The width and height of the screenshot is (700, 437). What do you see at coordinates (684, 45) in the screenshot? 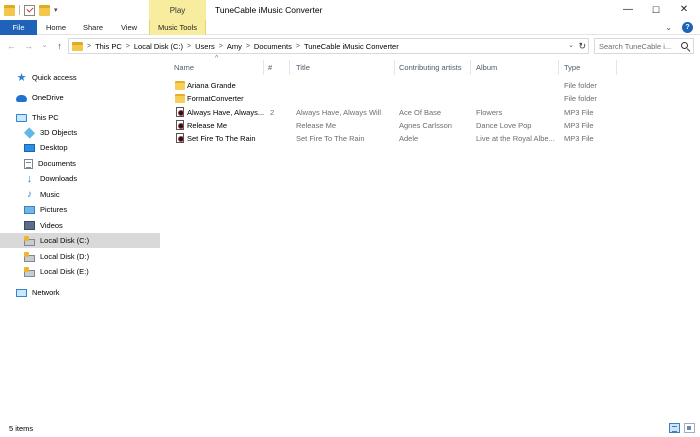
I see `search-icon` at bounding box center [684, 45].